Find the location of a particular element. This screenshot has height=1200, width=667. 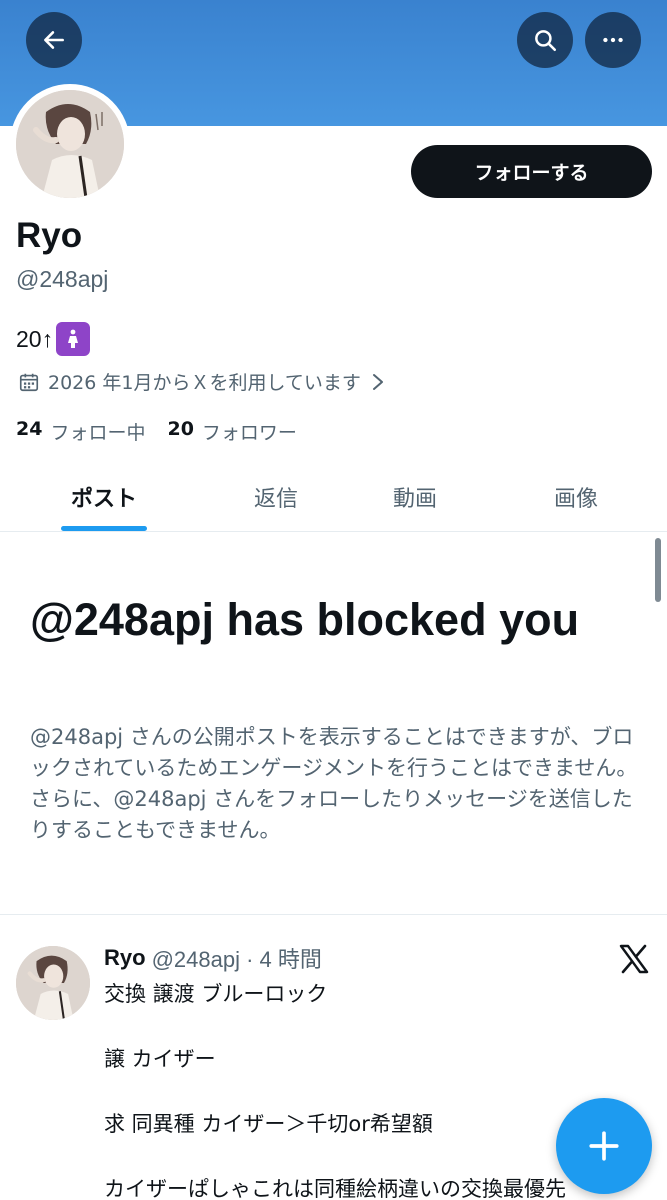

chevron-right-icon is located at coordinates (377, 381).